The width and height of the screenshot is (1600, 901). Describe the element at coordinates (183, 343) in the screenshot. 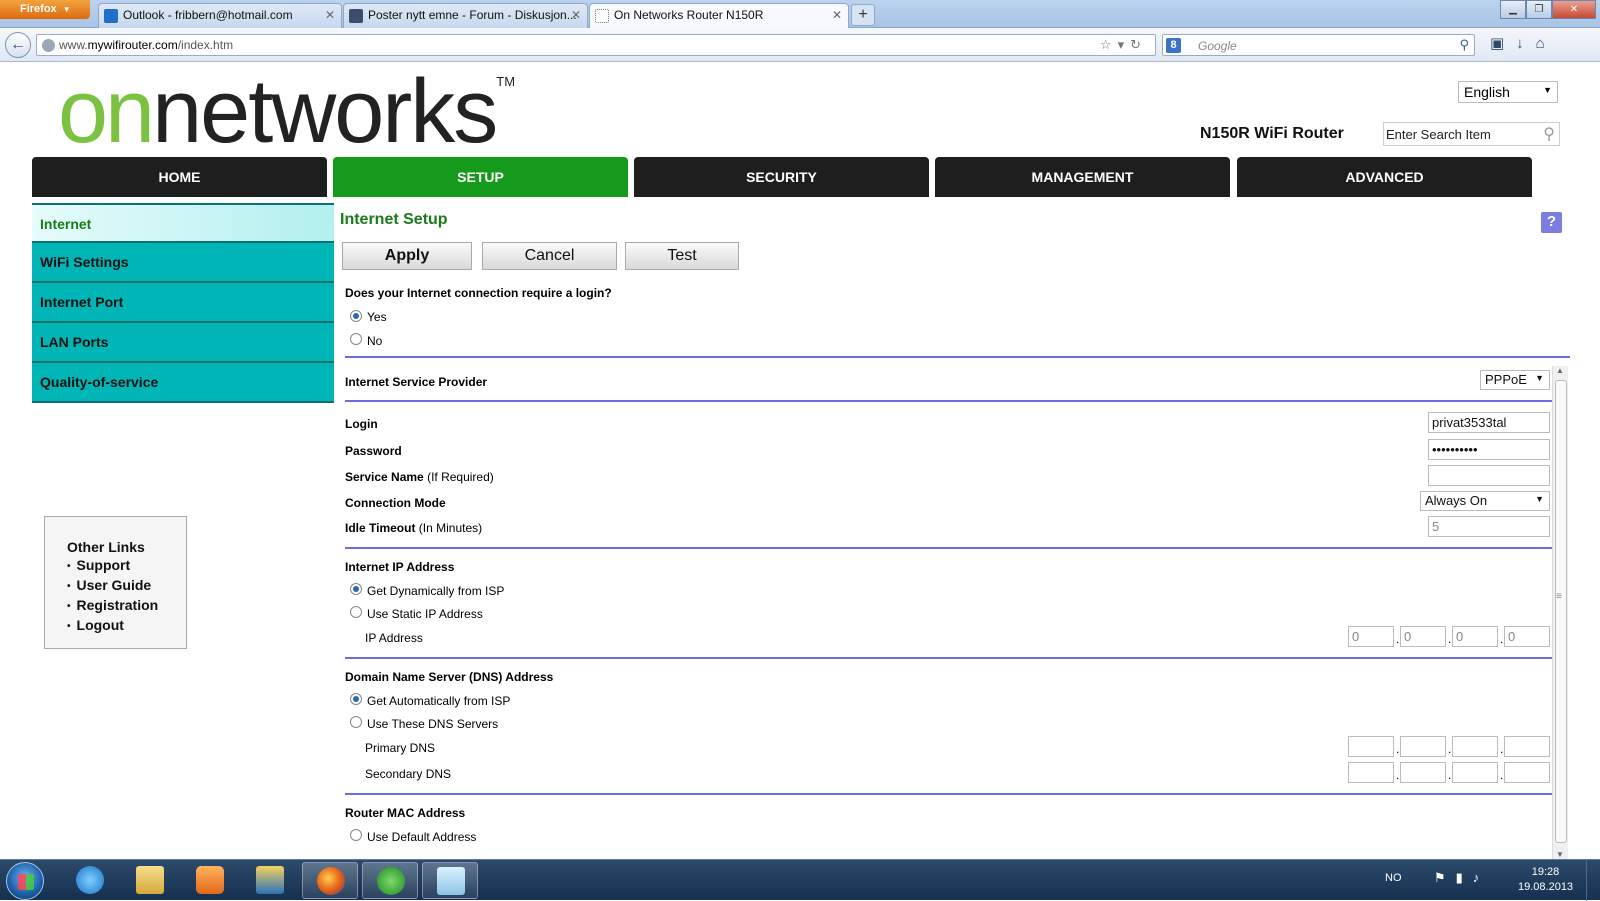

I see `sidebar-item-lan-ports: LAN Ports` at that location.